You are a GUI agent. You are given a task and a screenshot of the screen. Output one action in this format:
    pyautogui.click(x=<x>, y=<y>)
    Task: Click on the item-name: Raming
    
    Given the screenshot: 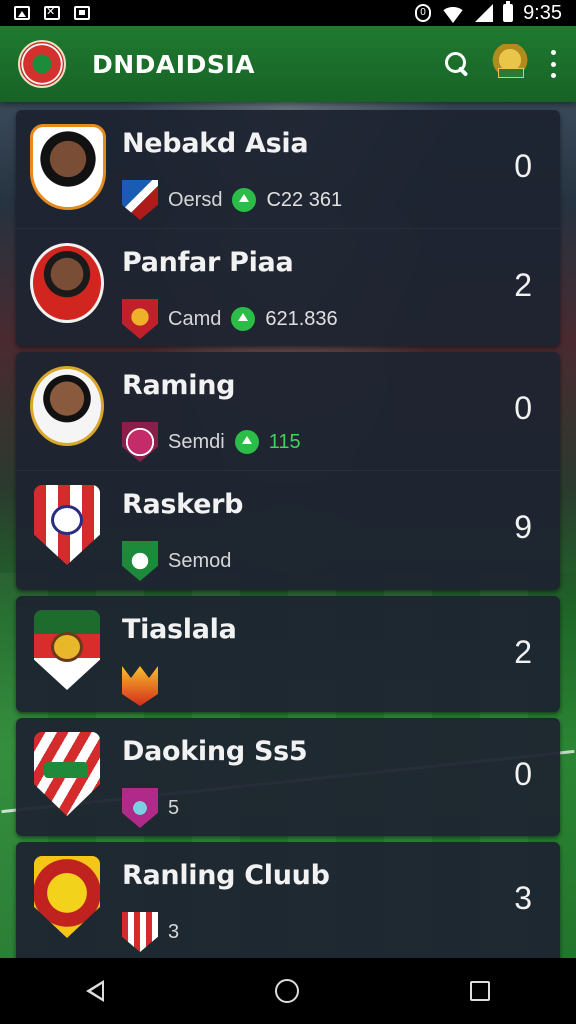 What is the action you would take?
    pyautogui.click(x=179, y=385)
    